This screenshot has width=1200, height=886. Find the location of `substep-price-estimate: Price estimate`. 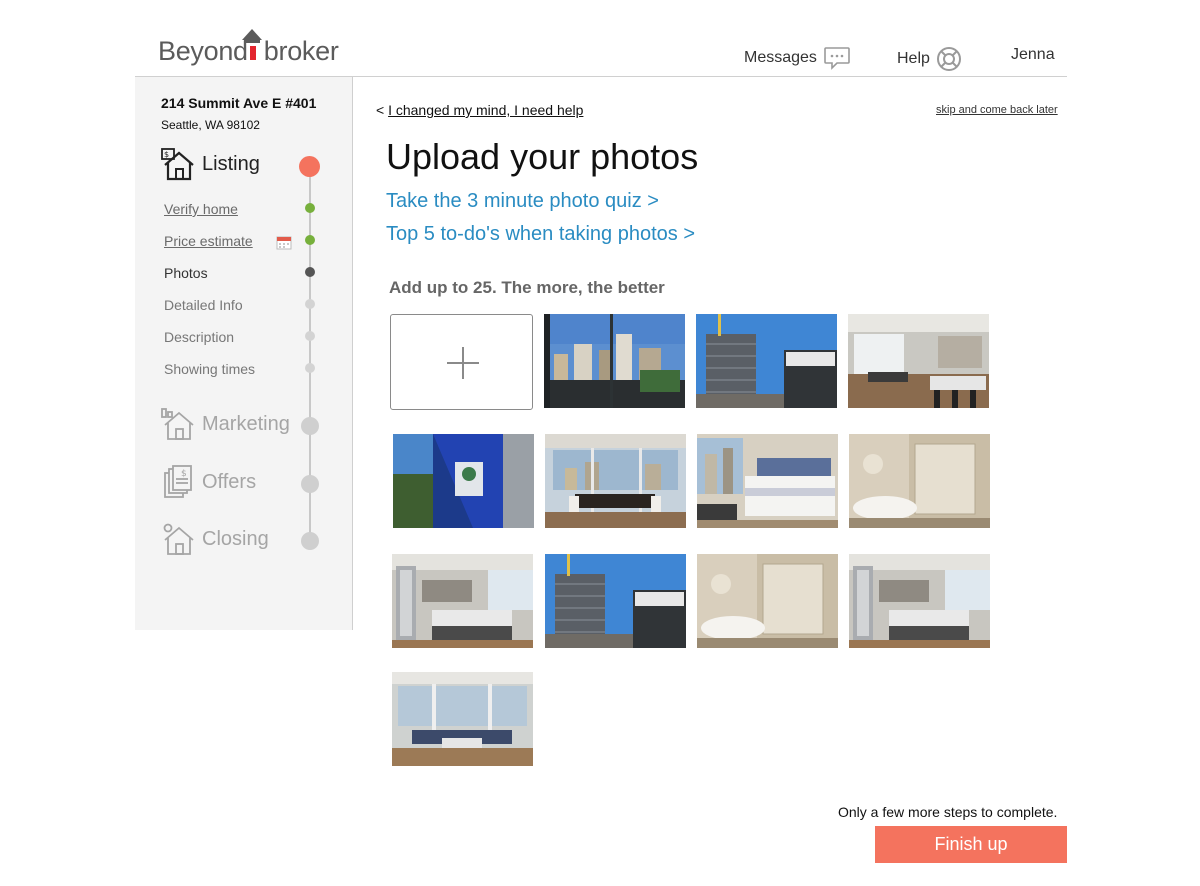

substep-price-estimate: Price estimate is located at coordinates (208, 241).